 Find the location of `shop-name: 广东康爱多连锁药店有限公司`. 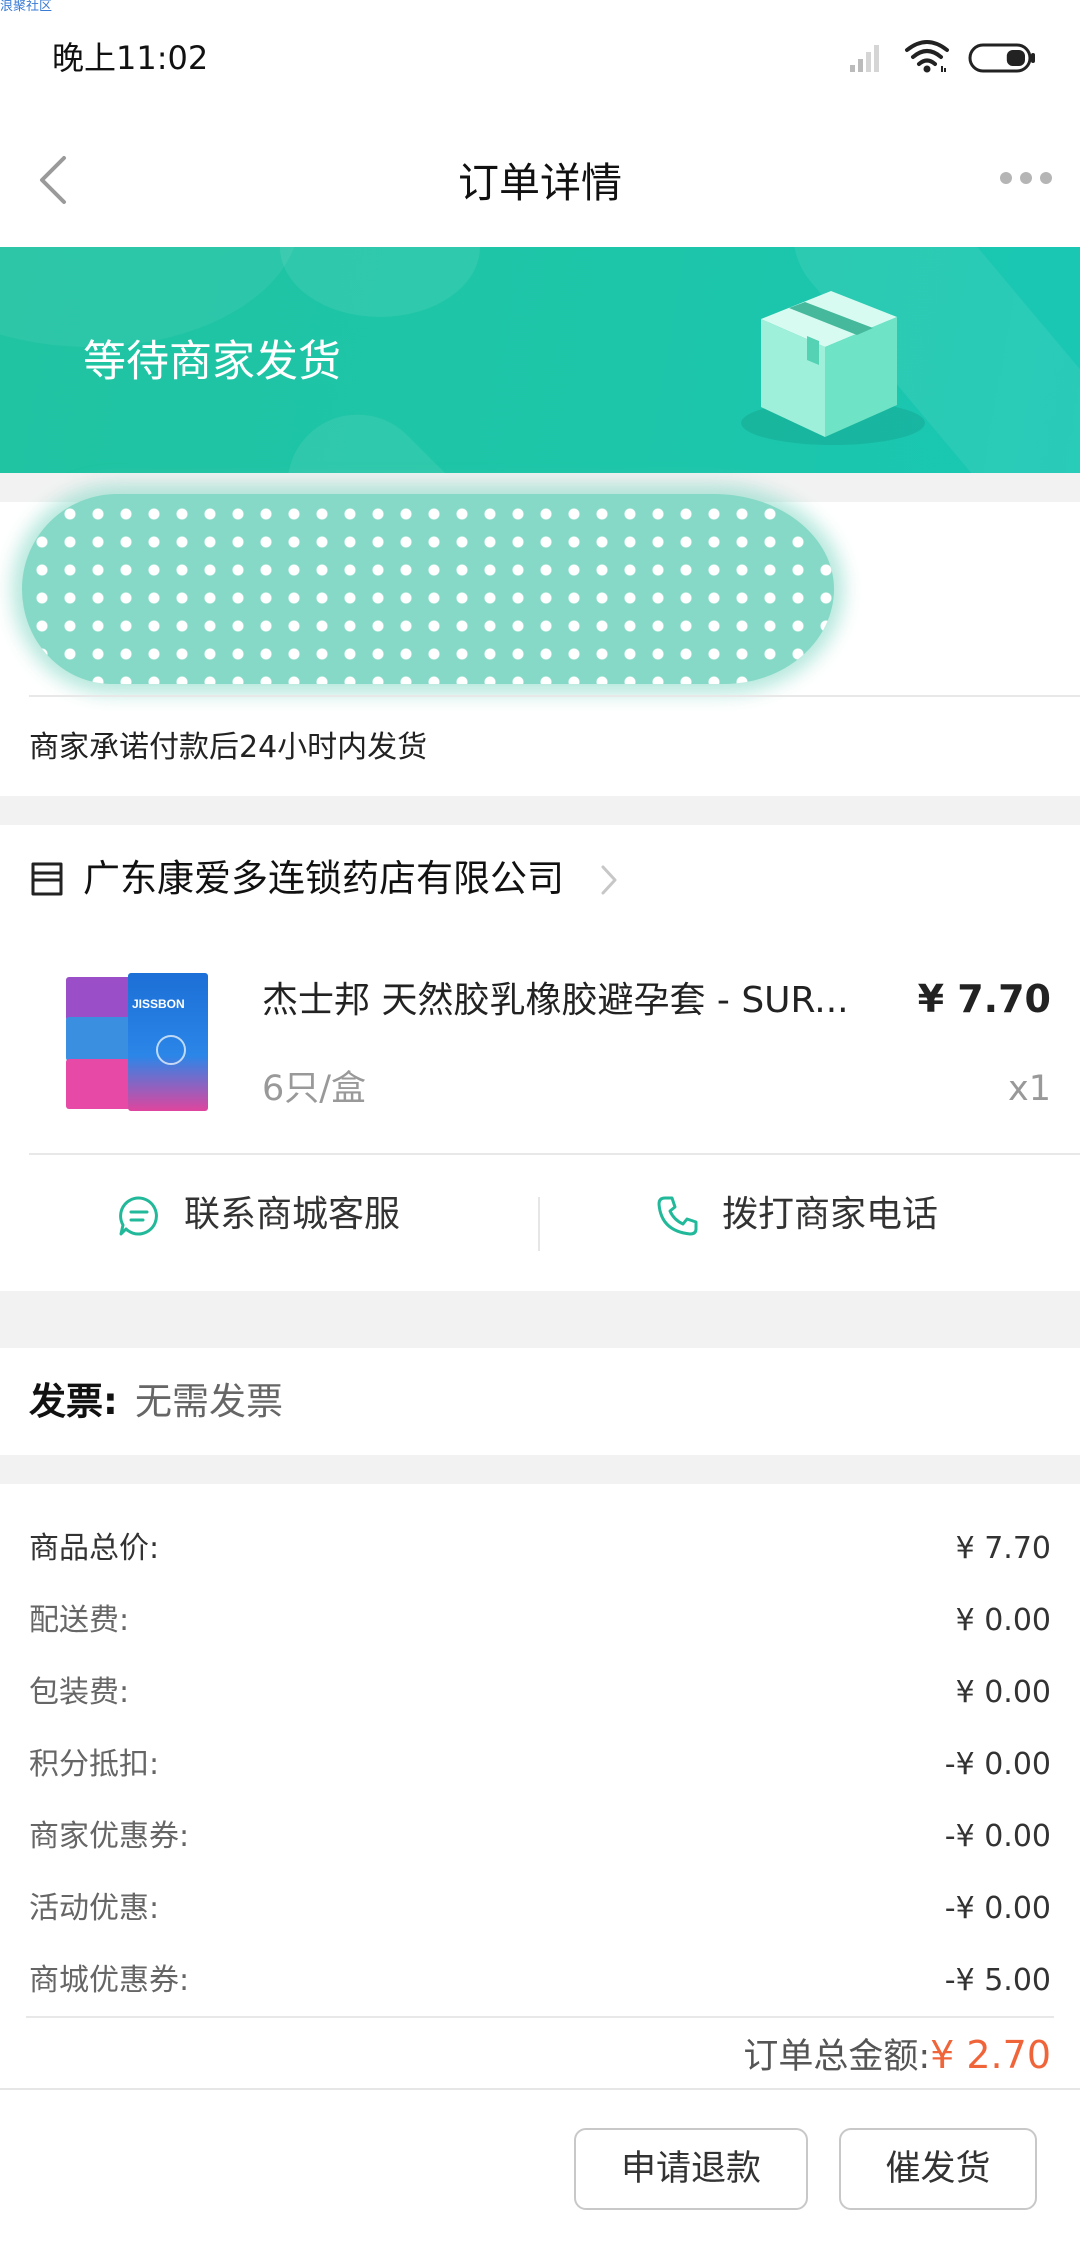

shop-name: 广东康爱多连锁药店有限公司 is located at coordinates (323, 879).